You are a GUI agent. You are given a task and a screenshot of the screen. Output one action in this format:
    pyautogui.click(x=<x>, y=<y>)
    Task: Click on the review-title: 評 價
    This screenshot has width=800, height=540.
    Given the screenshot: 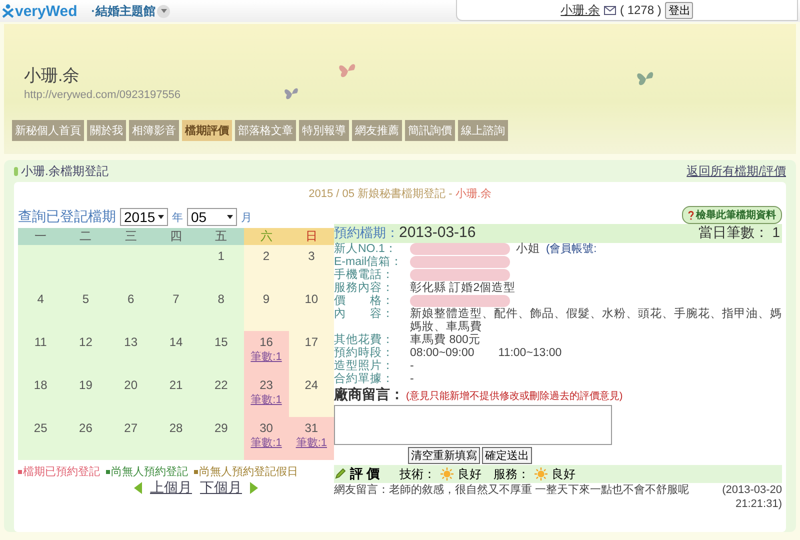 What is the action you would take?
    pyautogui.click(x=365, y=474)
    